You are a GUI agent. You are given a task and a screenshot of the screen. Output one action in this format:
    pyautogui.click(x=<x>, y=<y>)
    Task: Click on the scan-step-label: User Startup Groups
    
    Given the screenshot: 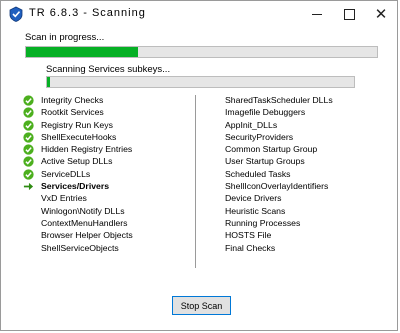 What is the action you would take?
    pyautogui.click(x=265, y=161)
    